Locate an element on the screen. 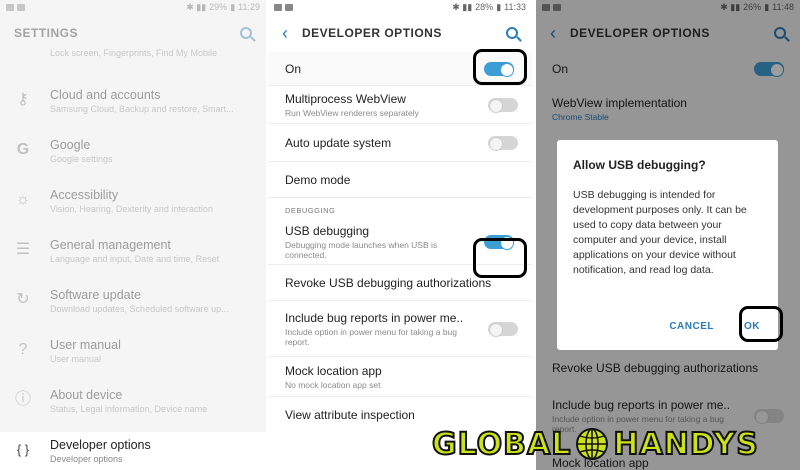  section-header-debugging: DEBUGGING is located at coordinates (310, 210).